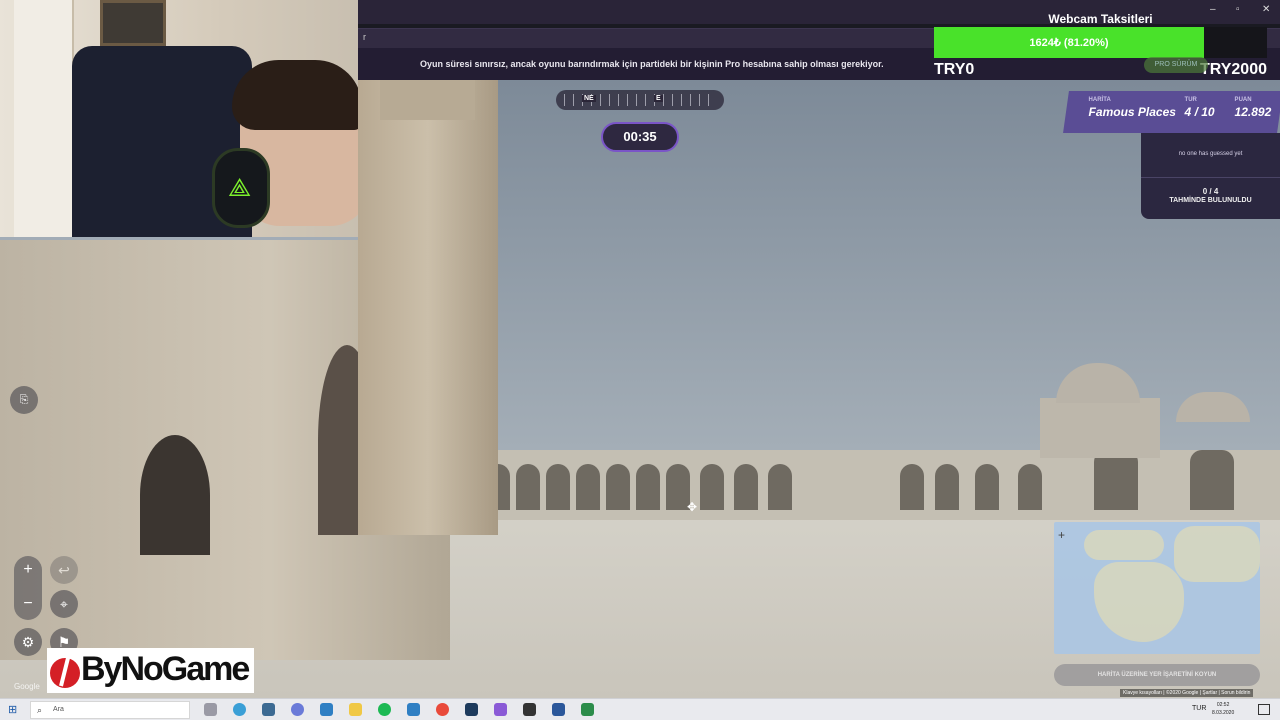 The width and height of the screenshot is (1280, 720). What do you see at coordinates (133, 23) in the screenshot?
I see `webcam-picture-frame` at bounding box center [133, 23].